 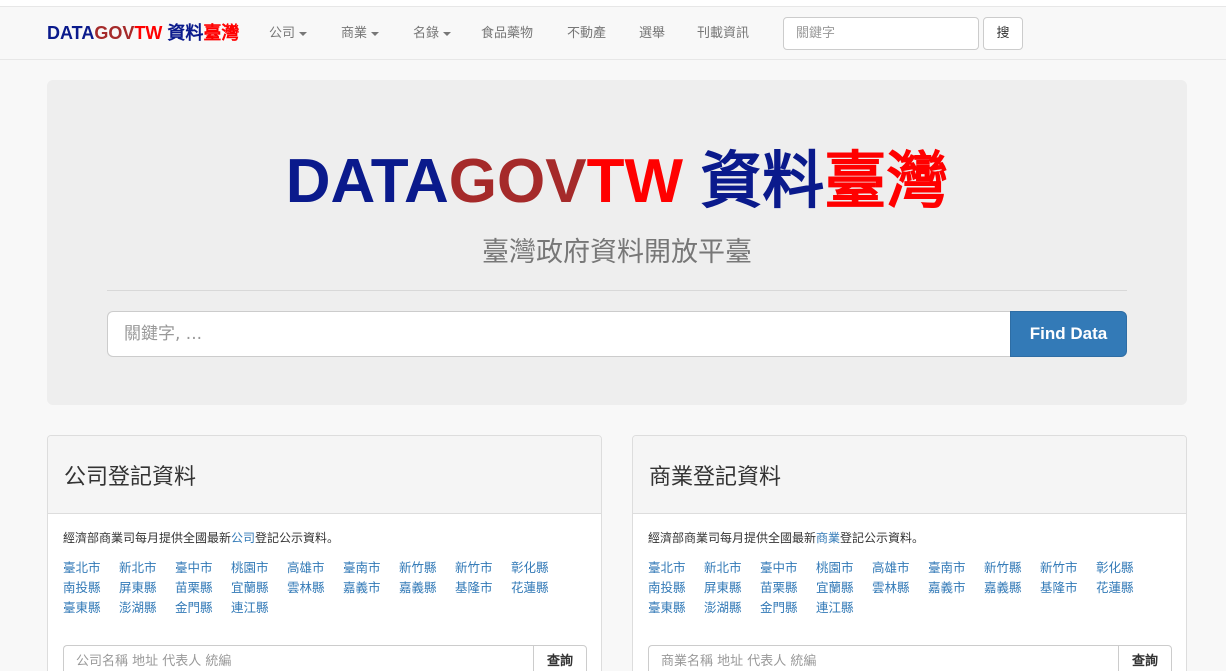 What do you see at coordinates (732, 538) in the screenshot?
I see `business-desc-prefix: 經濟部商業司每月提供全國最新` at bounding box center [732, 538].